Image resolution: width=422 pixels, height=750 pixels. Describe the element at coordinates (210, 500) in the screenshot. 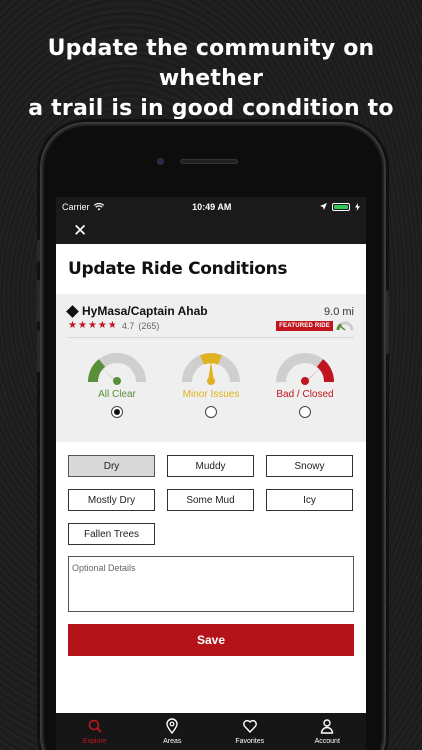

I see `chip-some-mud: Some Mud` at that location.